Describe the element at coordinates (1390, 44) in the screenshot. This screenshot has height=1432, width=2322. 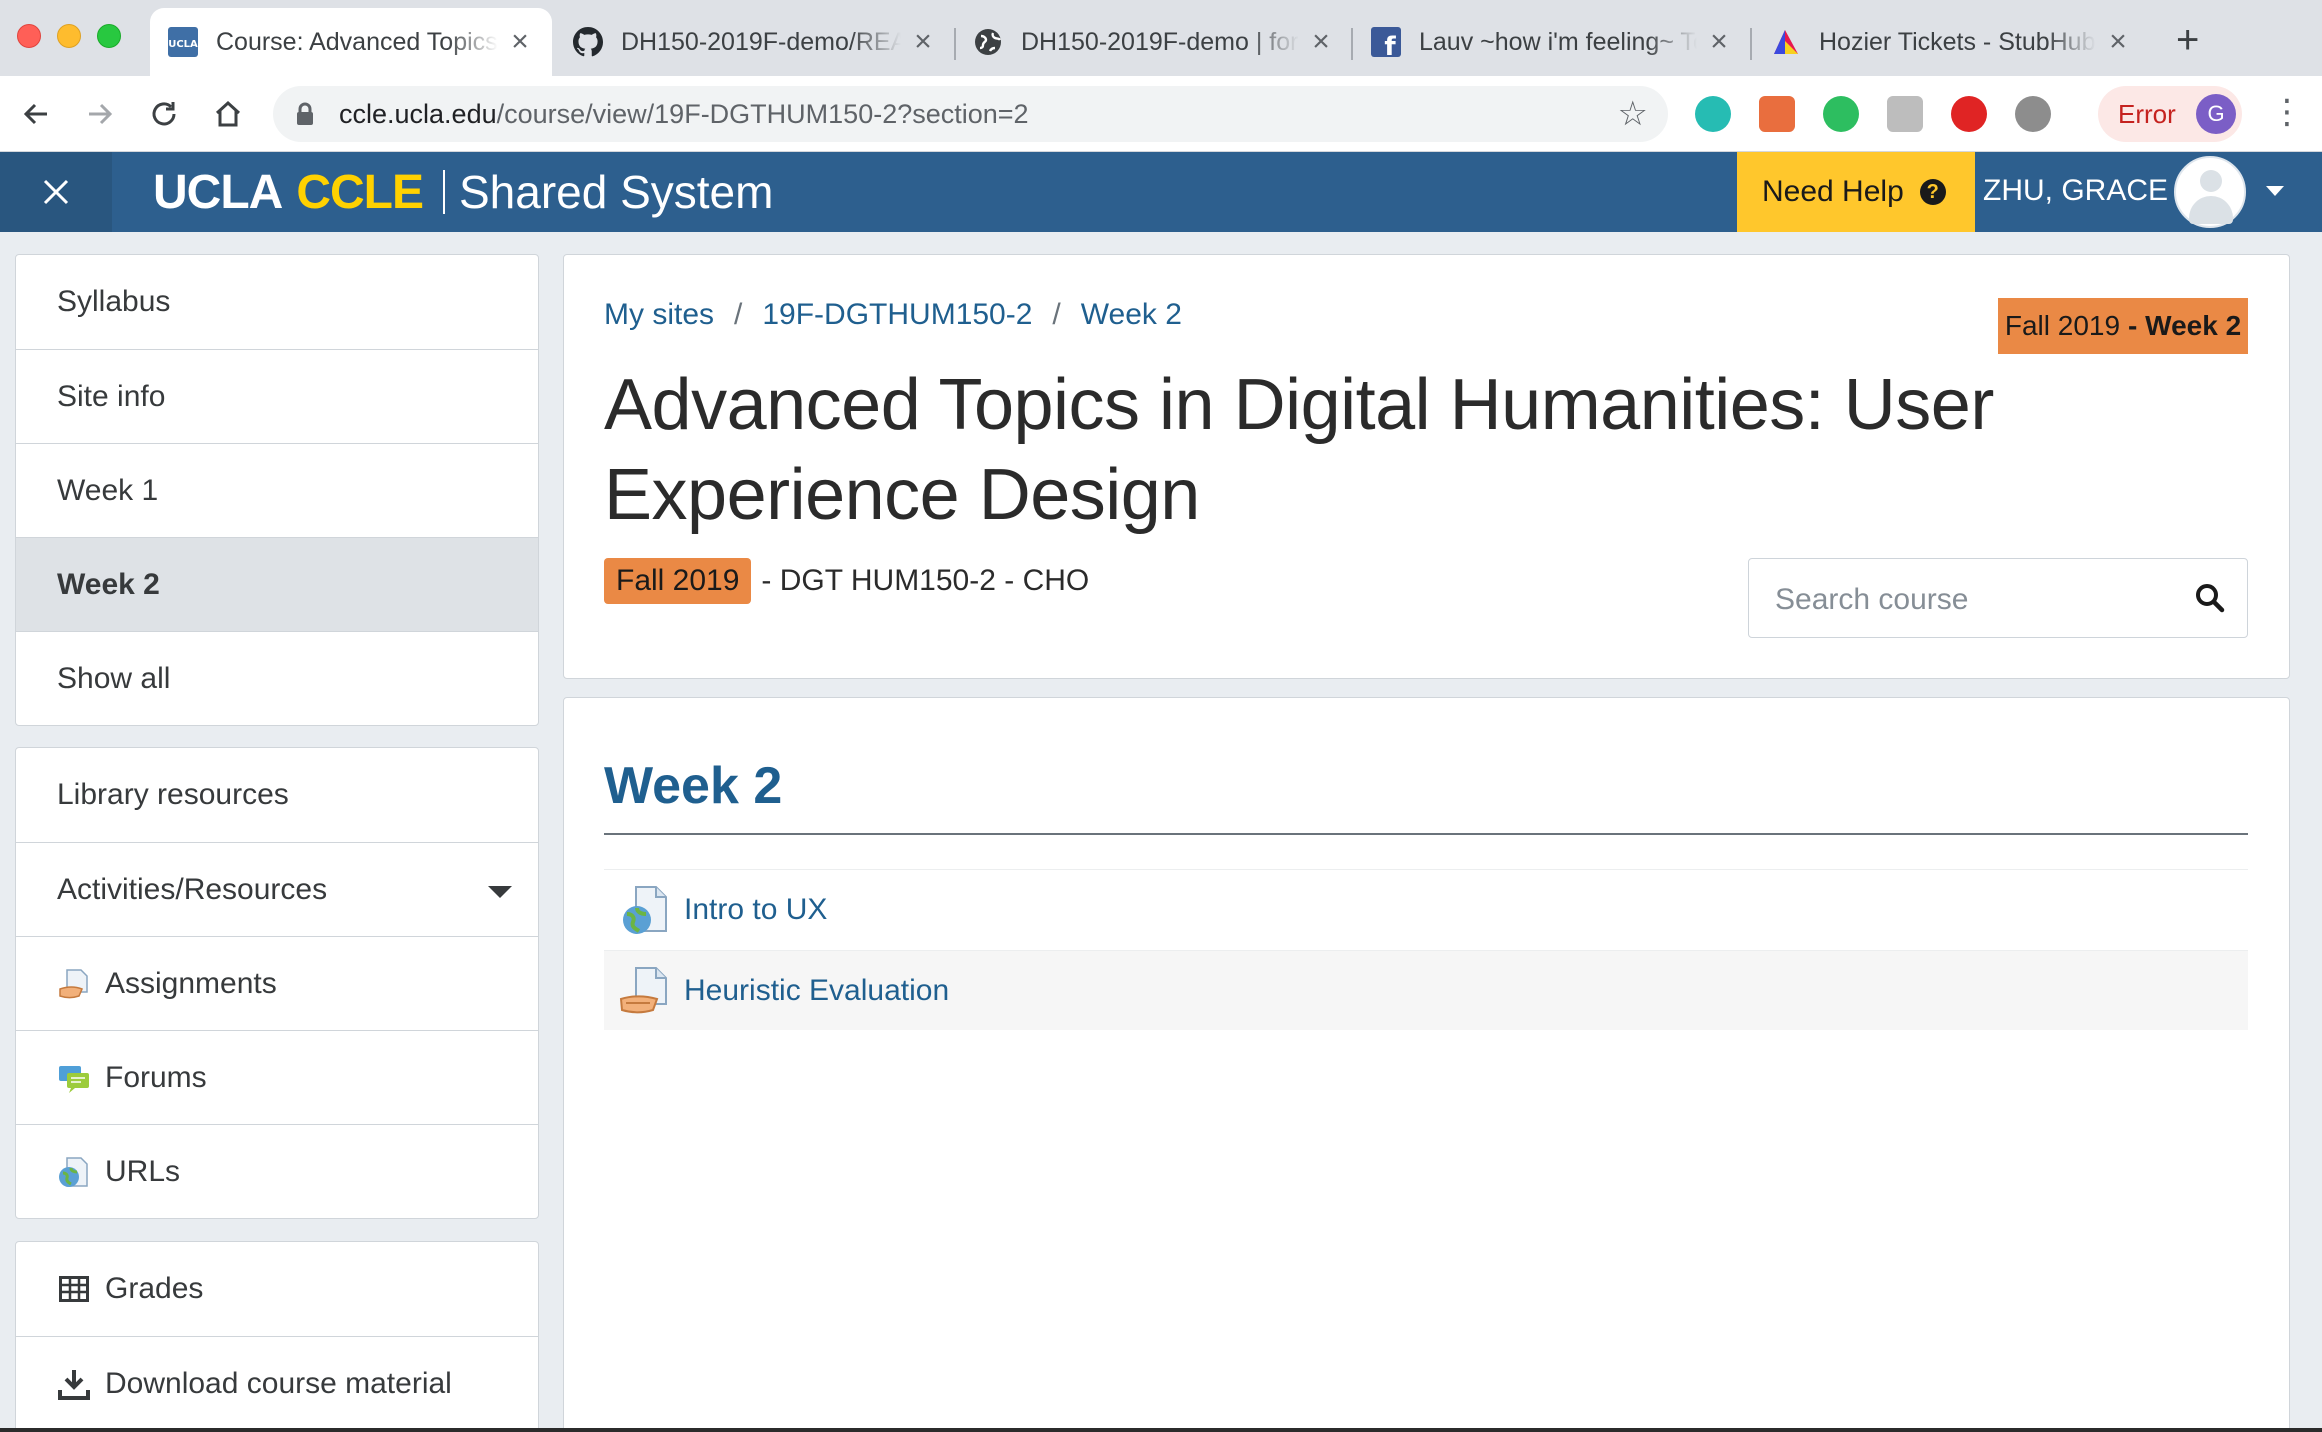
I see `svg-text: f` at that location.